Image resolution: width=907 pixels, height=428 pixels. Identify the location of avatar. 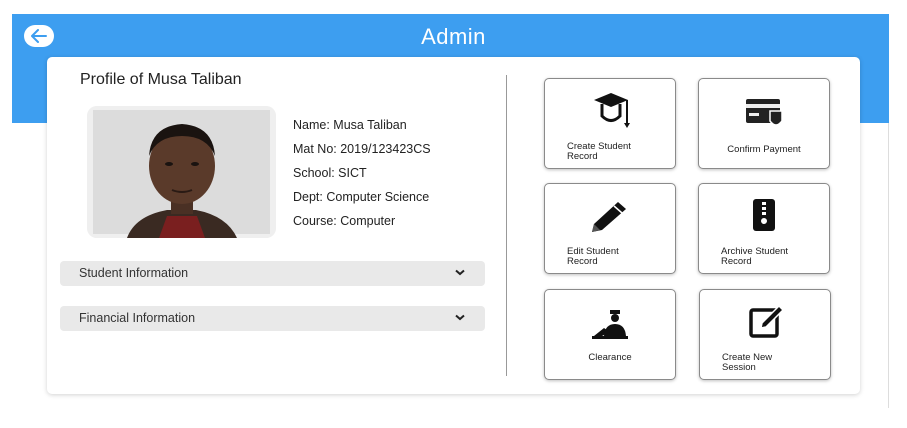
(181, 172).